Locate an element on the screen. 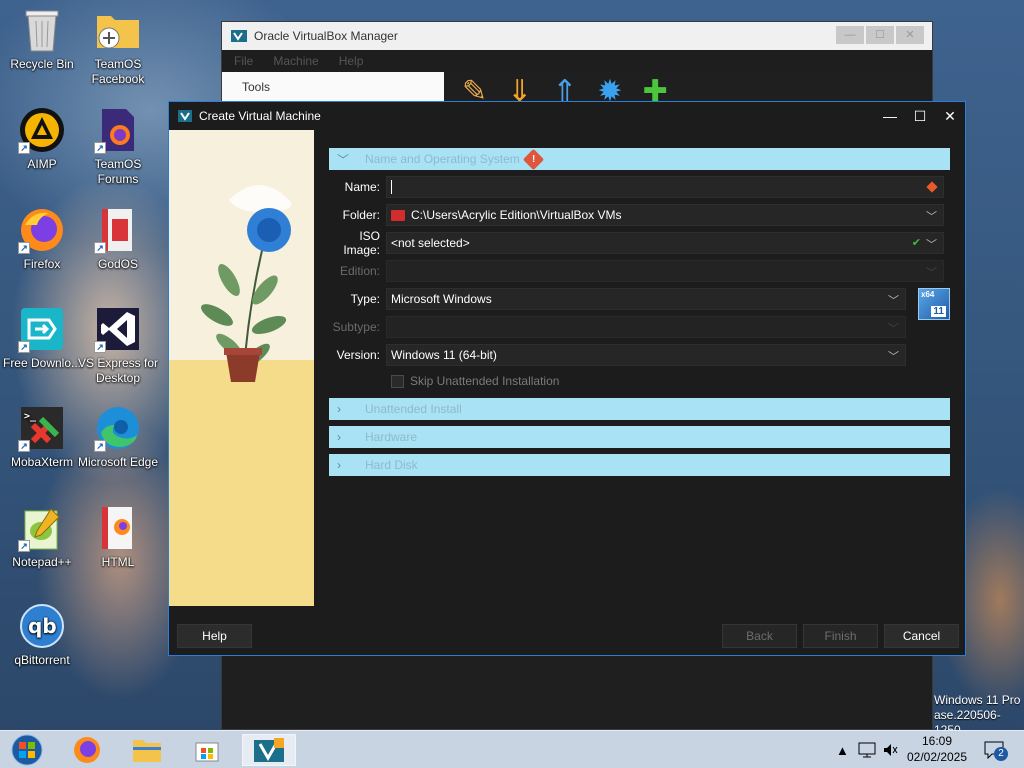 The width and height of the screenshot is (1024, 768). desktop-icon-label: TeamOS Forums is located at coordinates (118, 171).